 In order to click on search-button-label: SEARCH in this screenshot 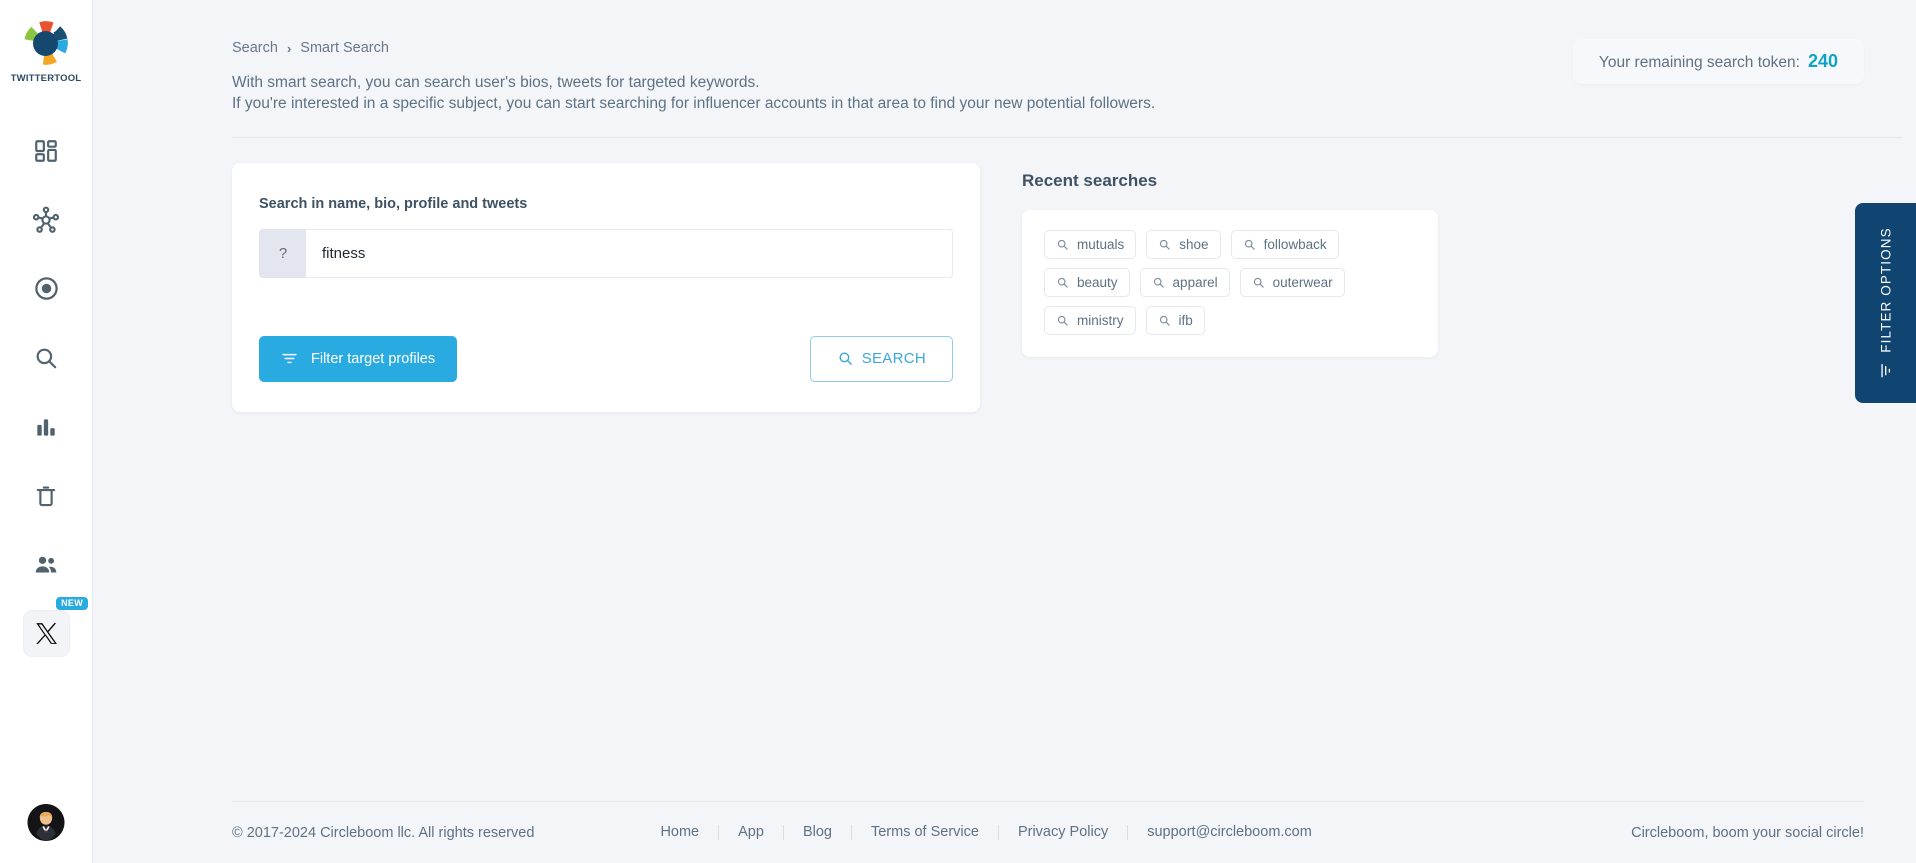, I will do `click(893, 359)`.